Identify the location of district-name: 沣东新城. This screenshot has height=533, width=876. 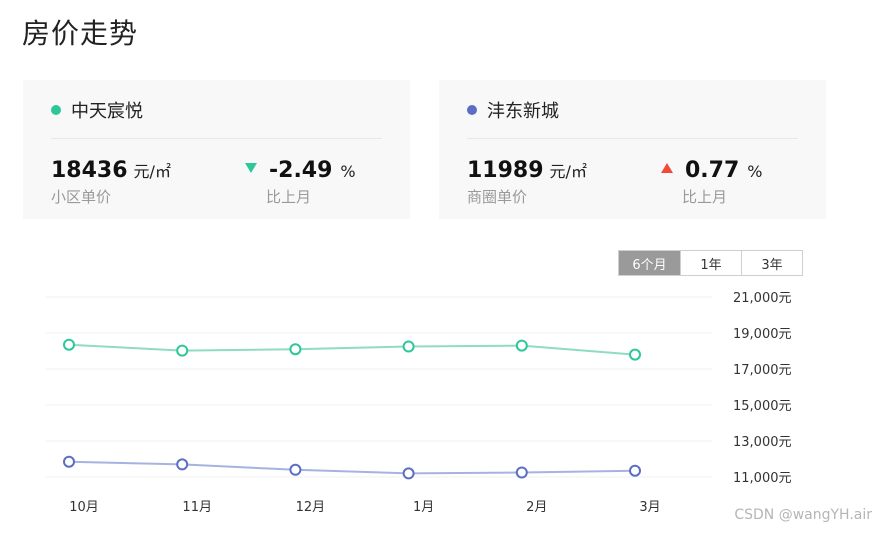
(523, 111).